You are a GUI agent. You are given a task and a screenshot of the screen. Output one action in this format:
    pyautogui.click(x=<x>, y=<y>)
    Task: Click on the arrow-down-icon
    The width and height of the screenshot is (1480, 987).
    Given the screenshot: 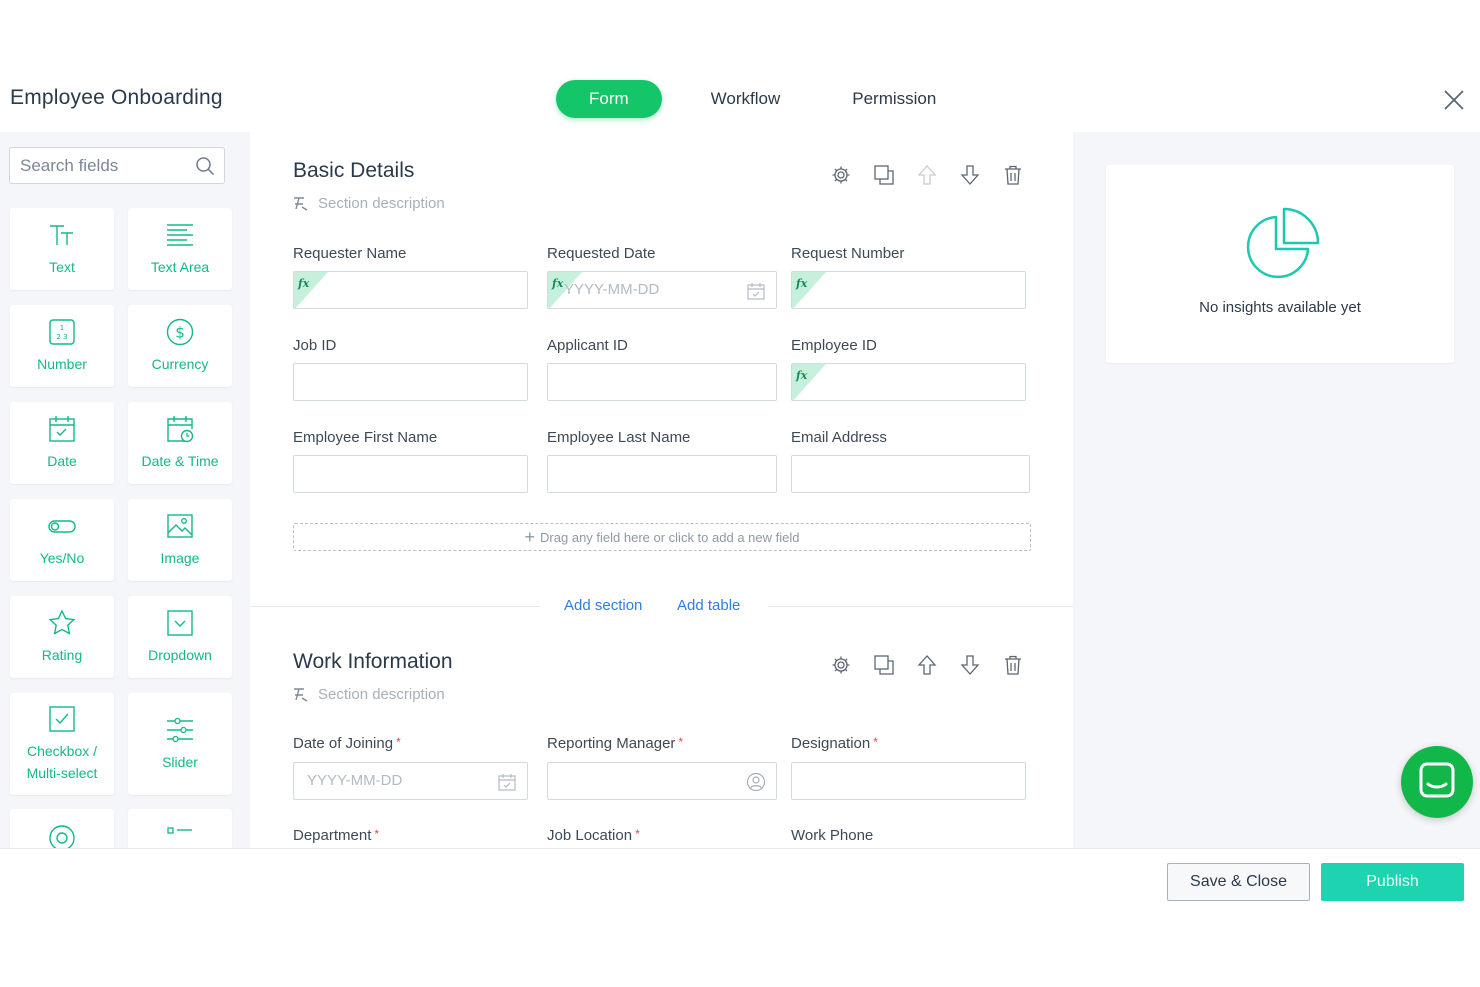 What is the action you would take?
    pyautogui.click(x=970, y=665)
    